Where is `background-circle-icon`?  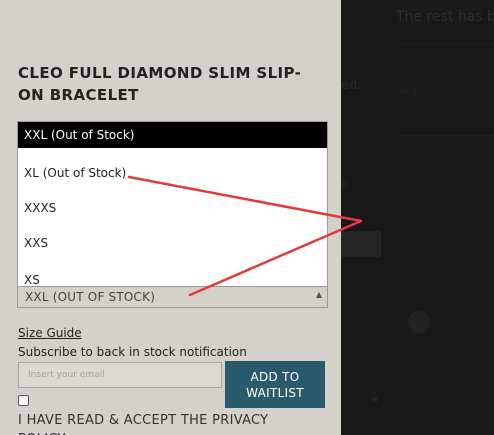 background-circle-icon is located at coordinates (419, 322).